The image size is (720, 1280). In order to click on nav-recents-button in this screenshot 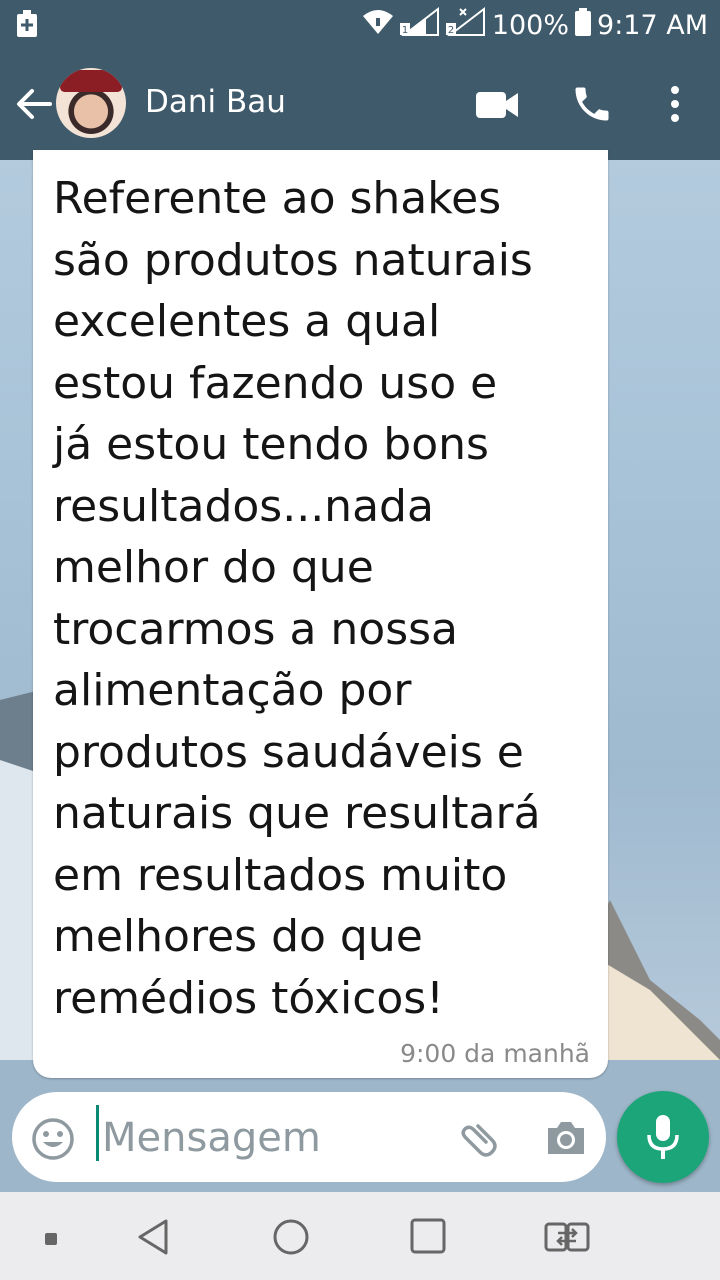, I will do `click(428, 1236)`.